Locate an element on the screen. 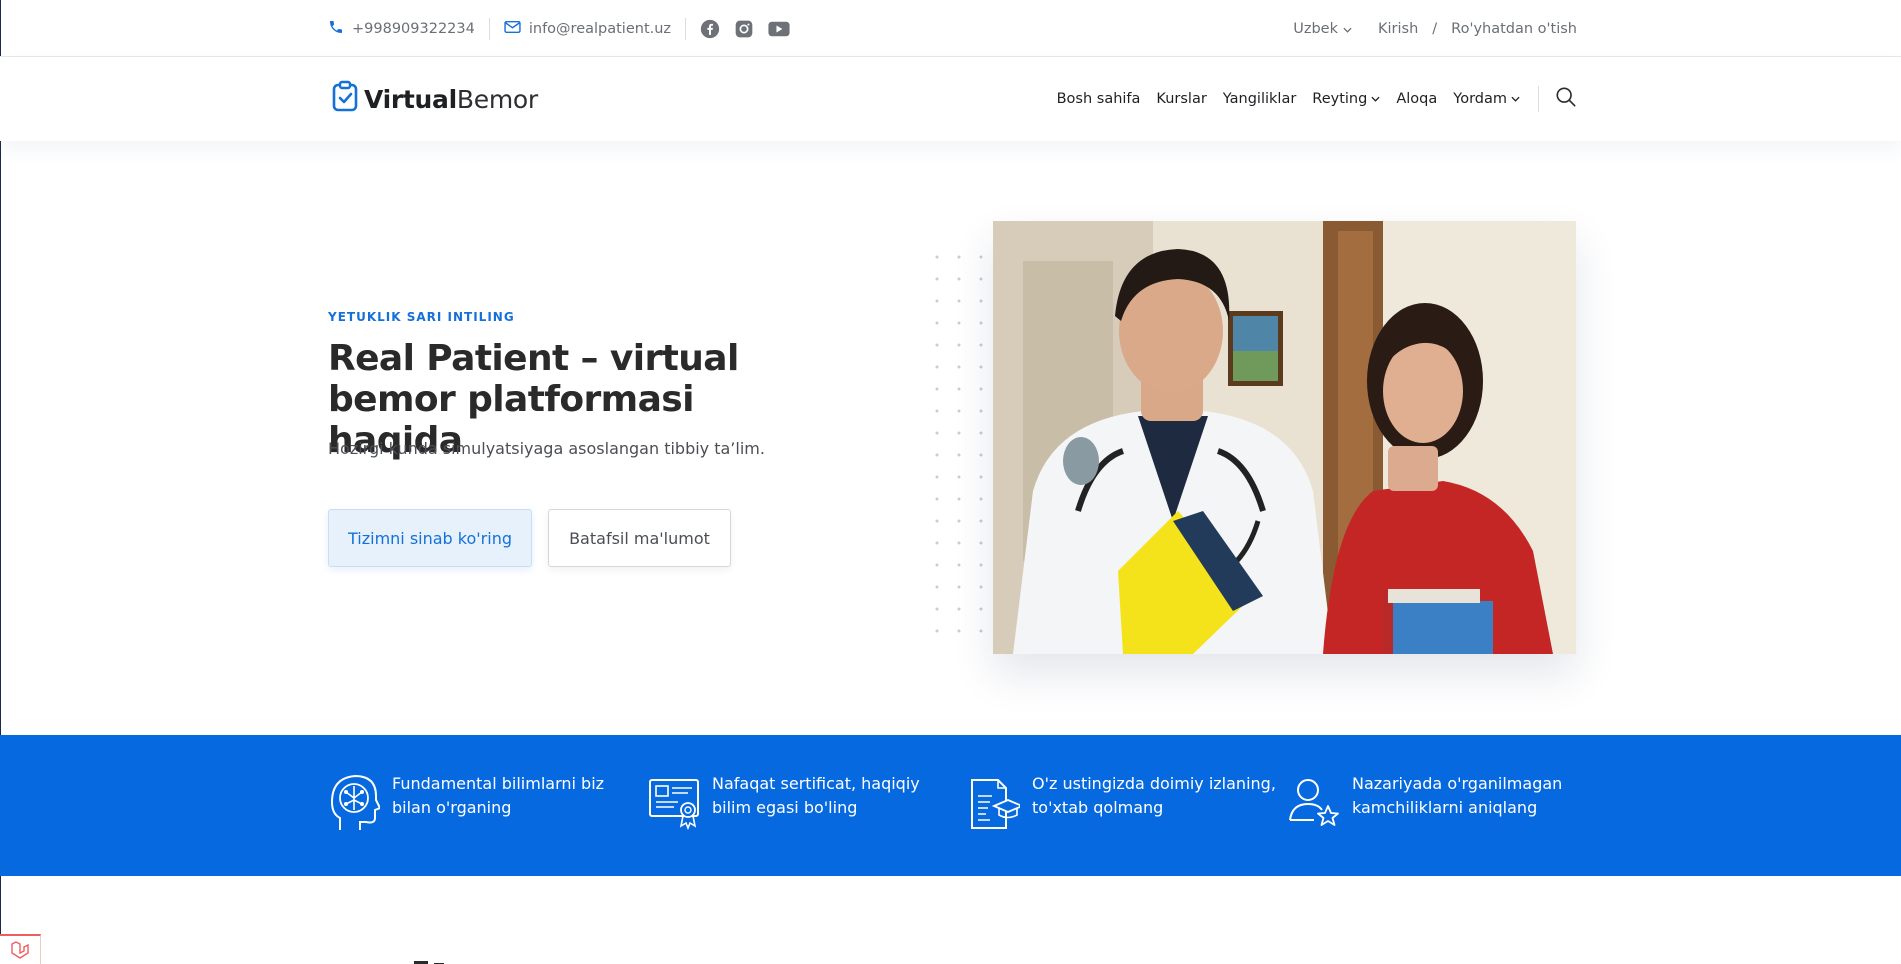 This screenshot has height=964, width=1901. register-link: Ro'yhatdan o'tish is located at coordinates (1514, 29).